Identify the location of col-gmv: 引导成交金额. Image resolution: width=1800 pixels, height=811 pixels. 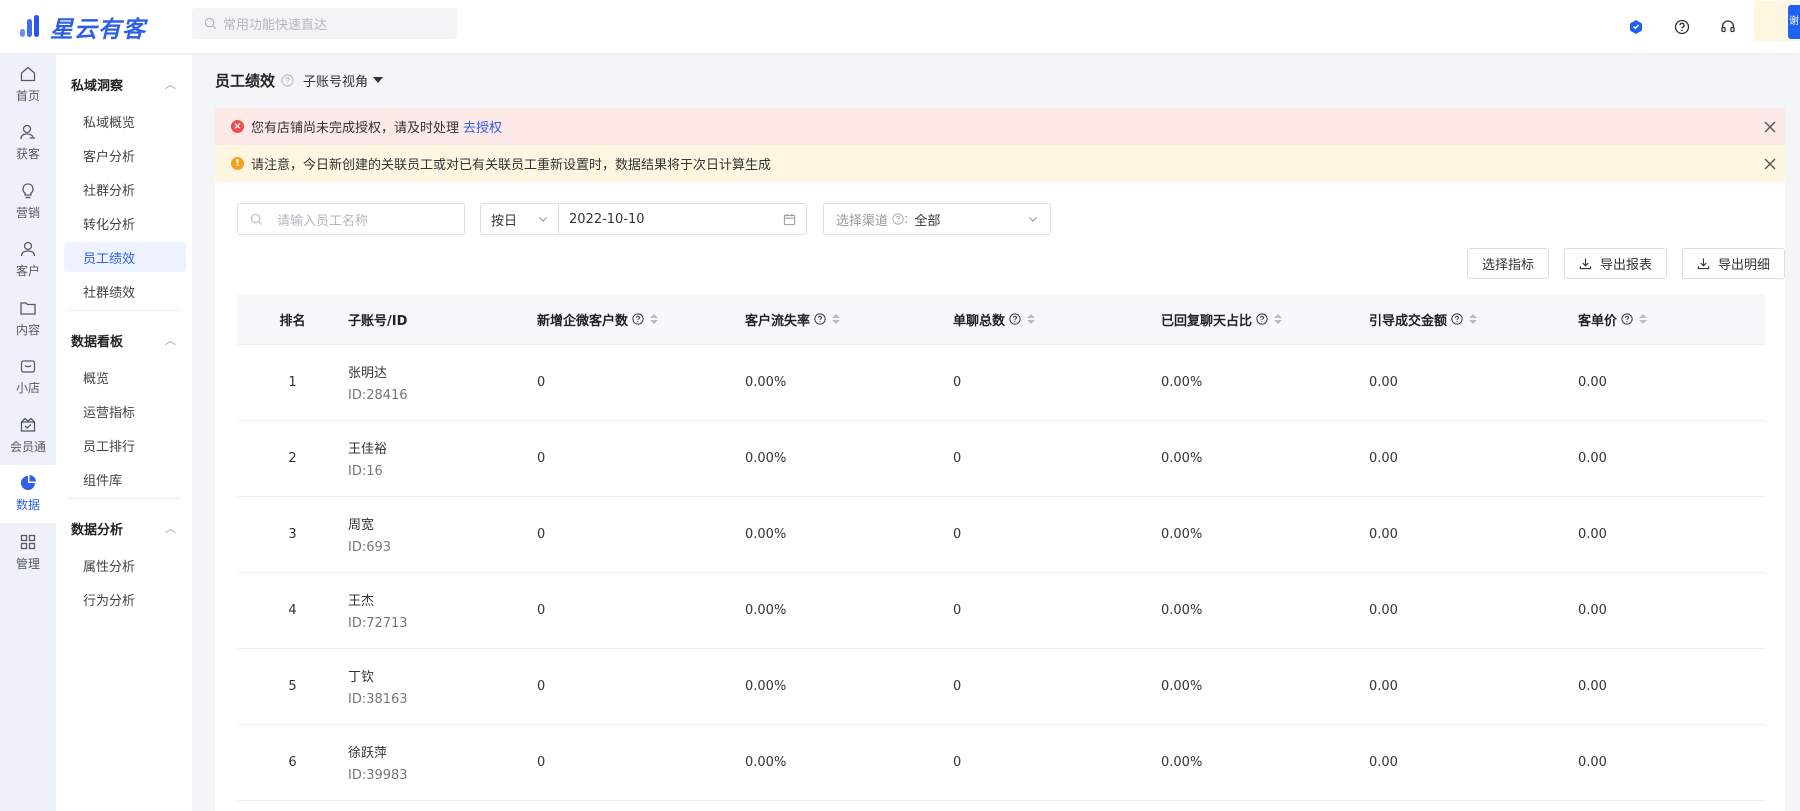
(1473, 319).